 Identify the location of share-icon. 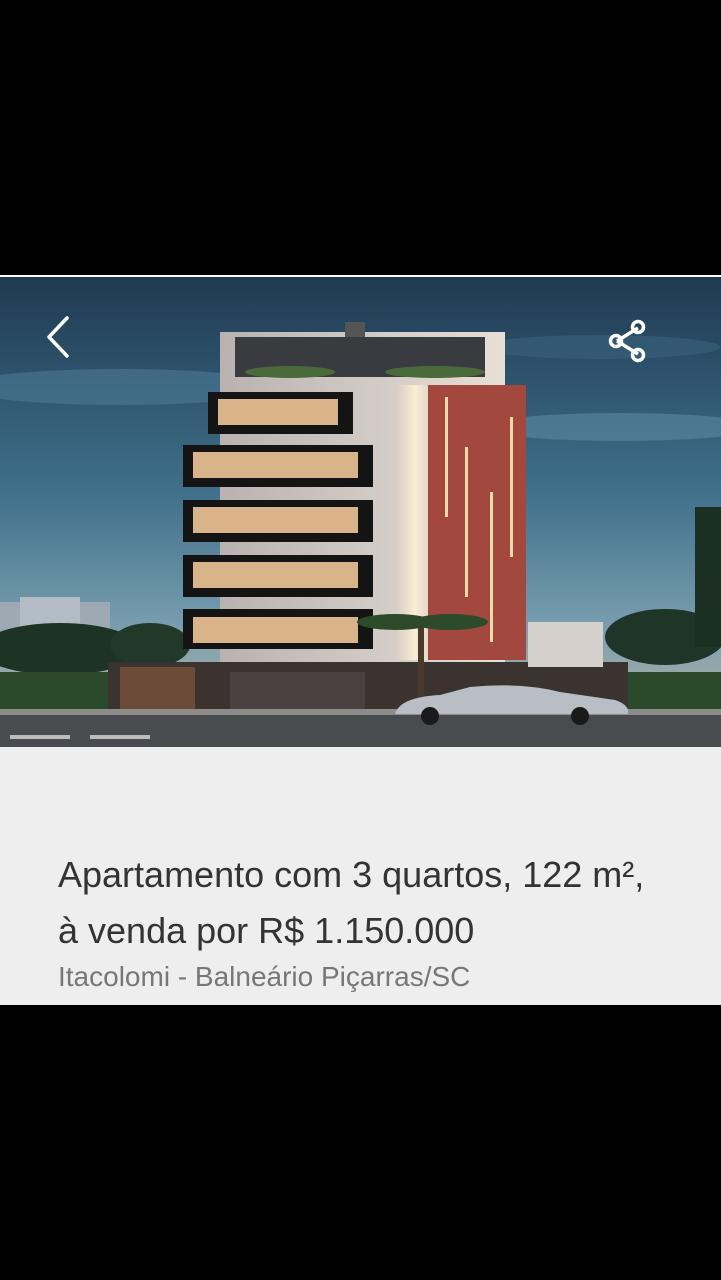
(627, 341).